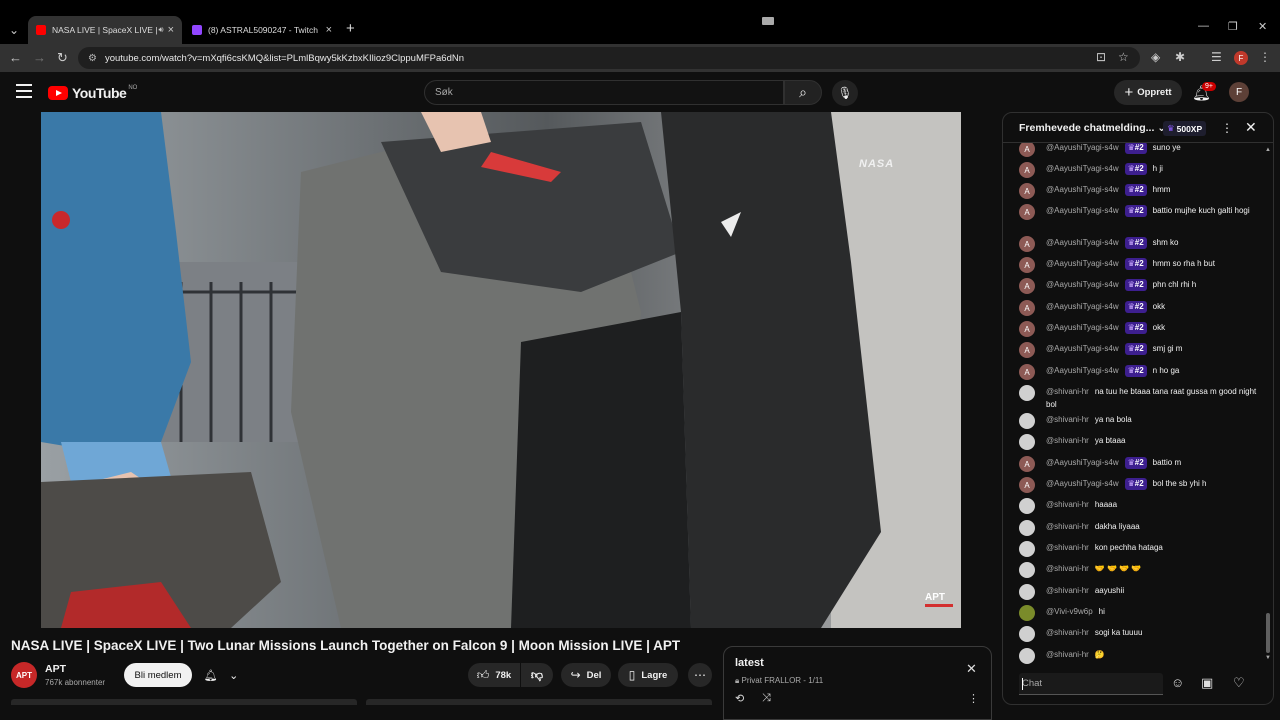  Describe the element at coordinates (1233, 26) in the screenshot. I see `maximize-icon: ❐` at that location.